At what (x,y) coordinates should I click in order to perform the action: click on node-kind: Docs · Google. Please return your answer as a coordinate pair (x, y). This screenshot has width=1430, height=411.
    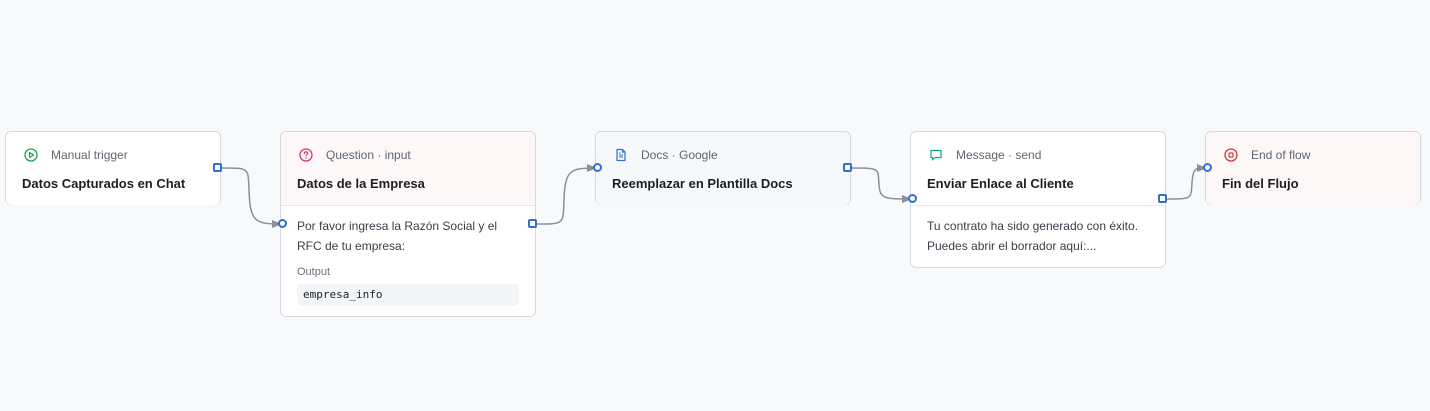
    Looking at the image, I should click on (665, 155).